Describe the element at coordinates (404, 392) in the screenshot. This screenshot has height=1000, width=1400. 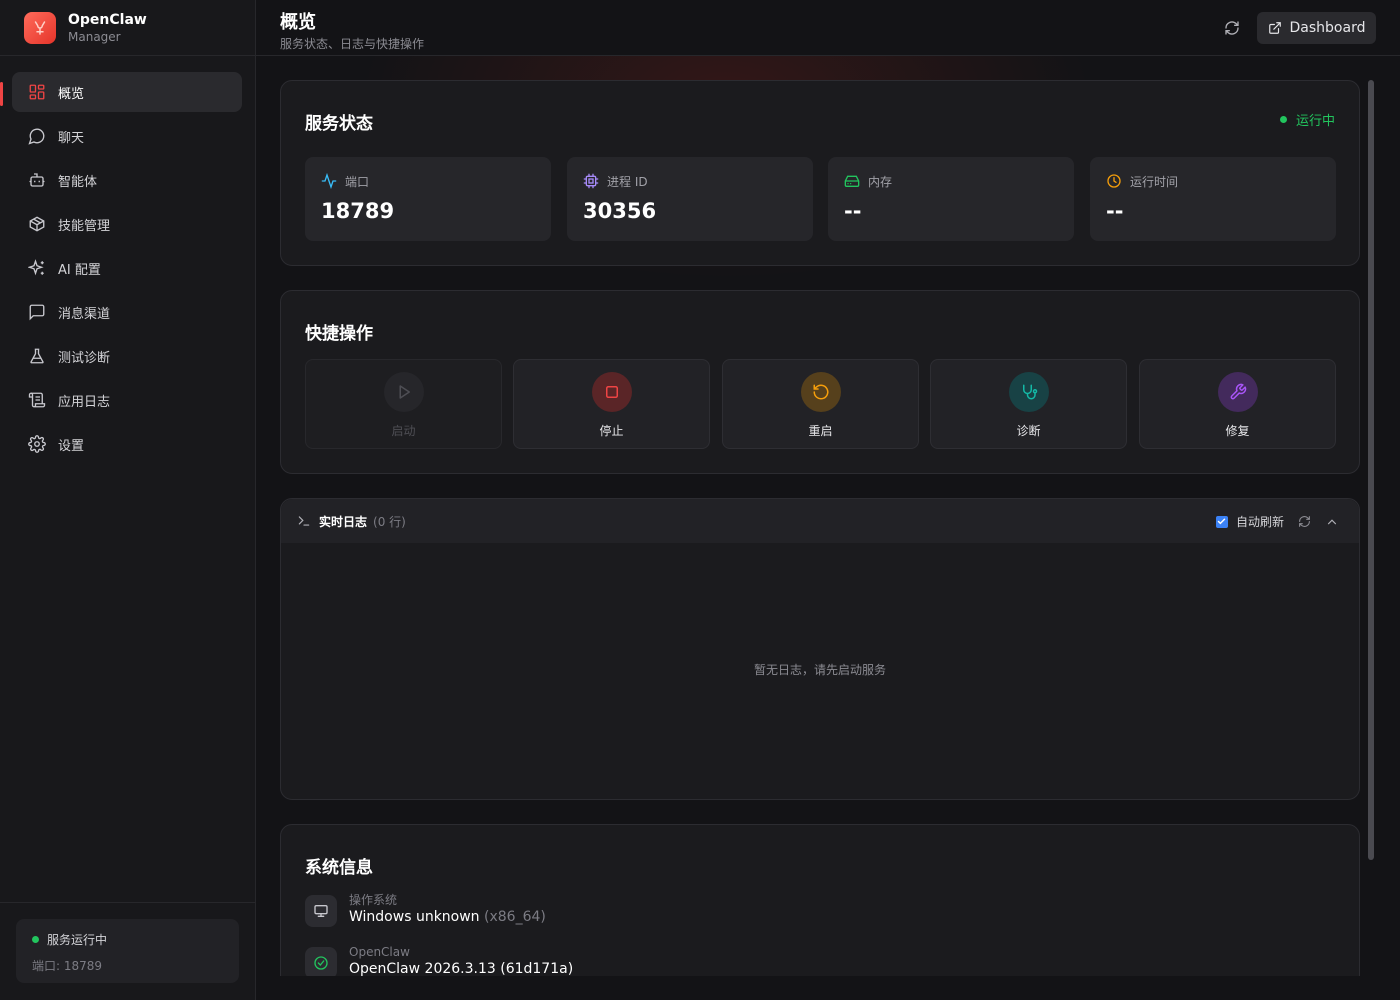
I see `play-icon` at that location.